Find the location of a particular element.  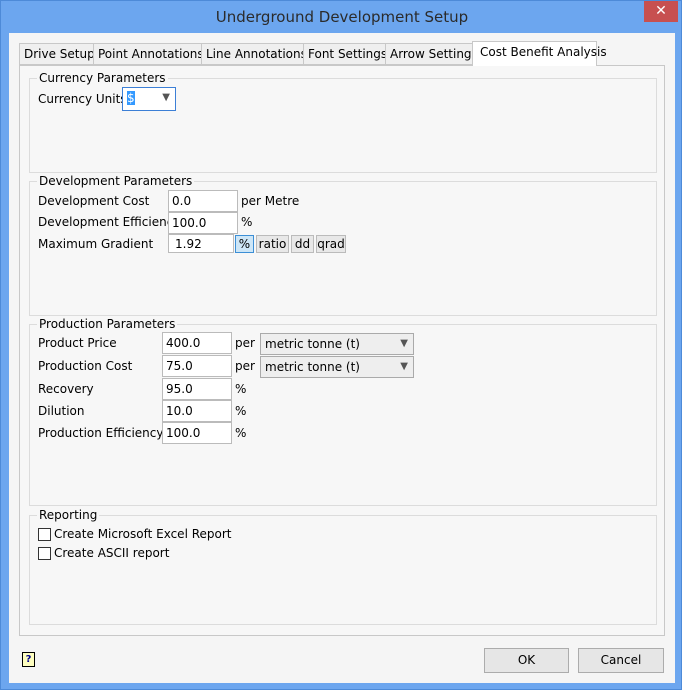

product-price-input: 400.0 is located at coordinates (197, 343).